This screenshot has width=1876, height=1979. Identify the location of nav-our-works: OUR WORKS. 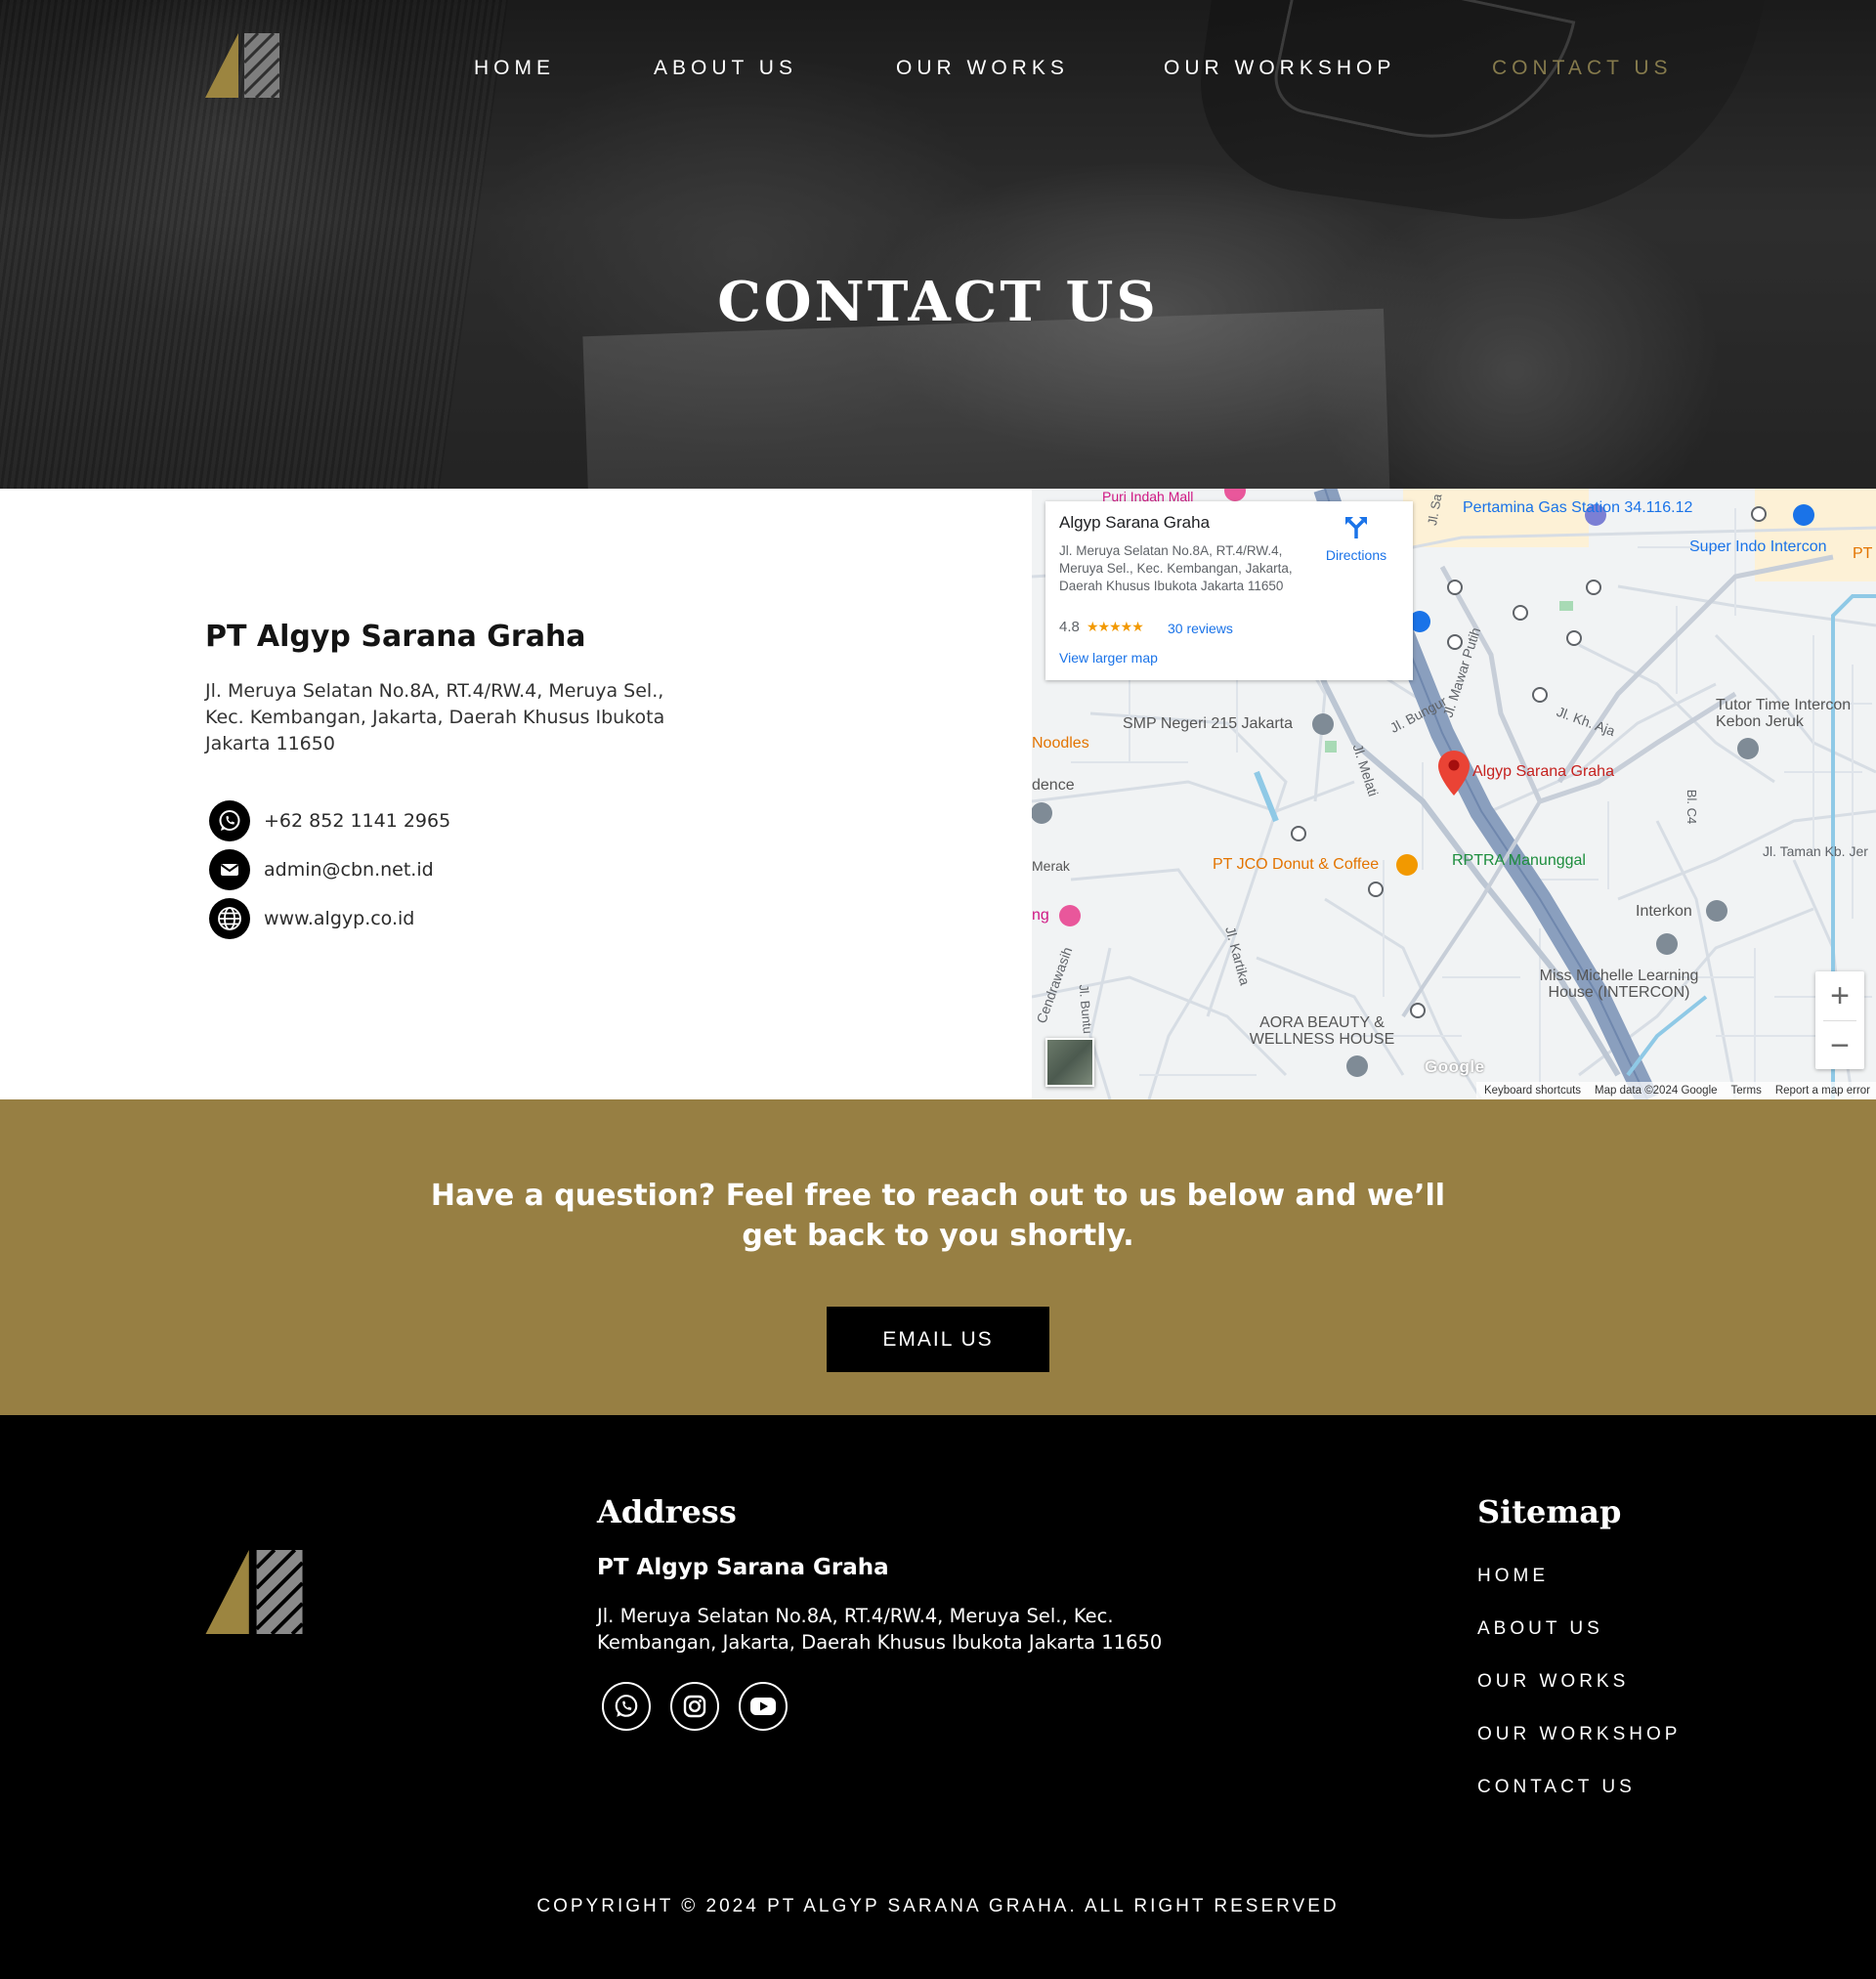
(982, 68).